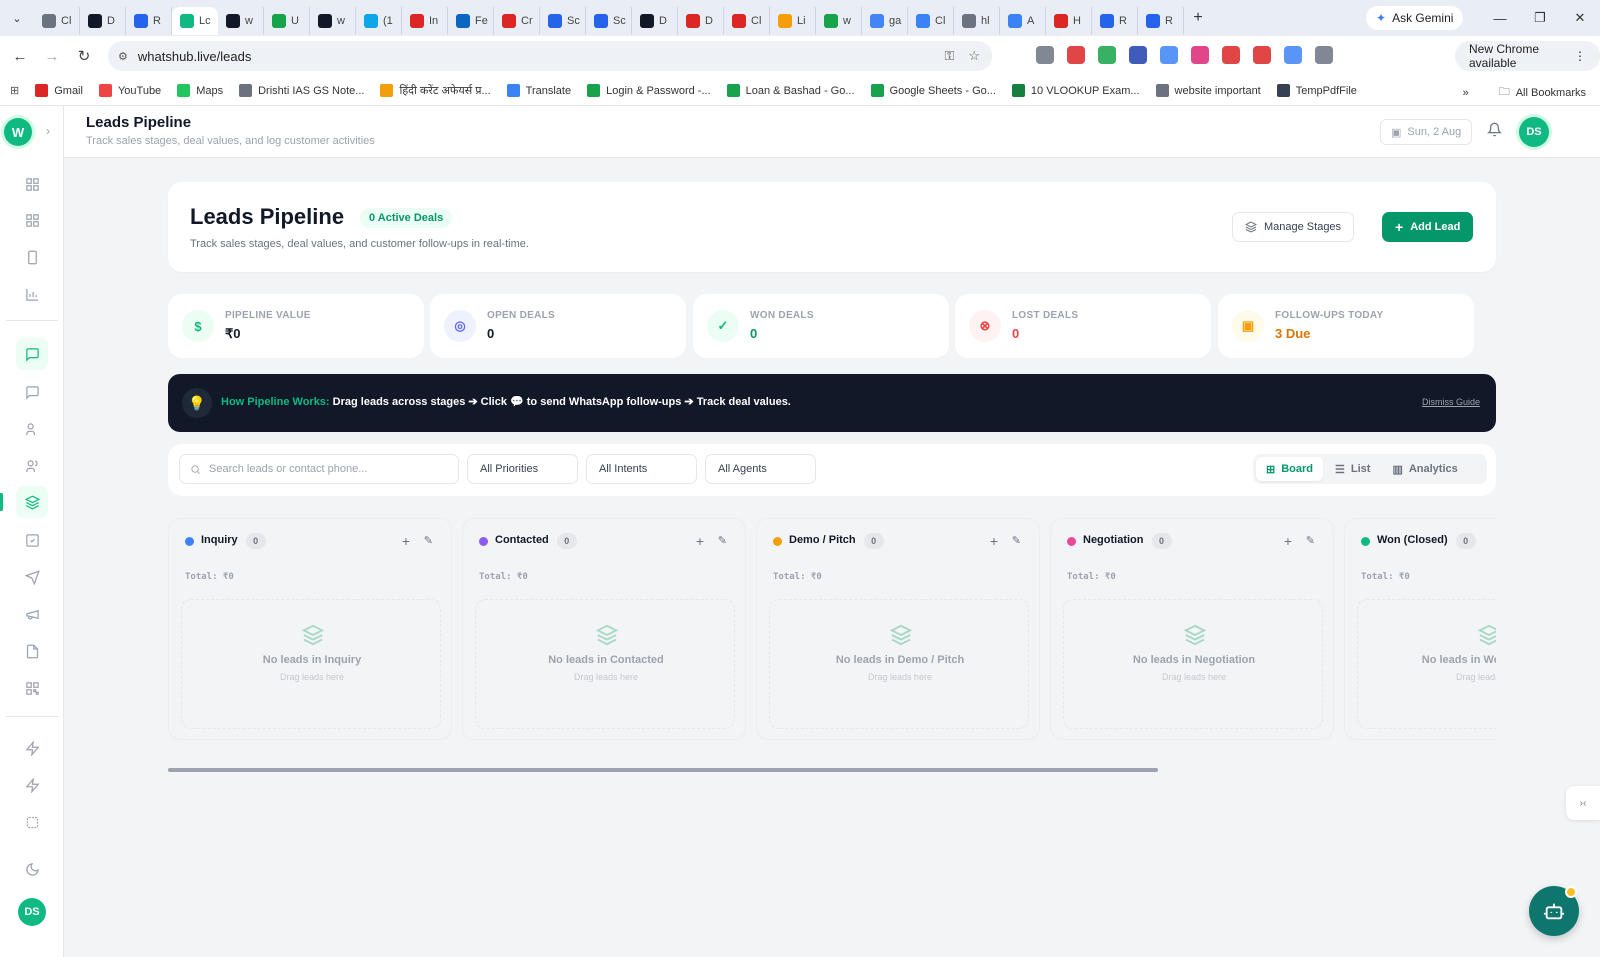 The image size is (1600, 957). Describe the element at coordinates (1527, 56) in the screenshot. I see `new-chrome-available-button: New Chrome available ⋮` at that location.